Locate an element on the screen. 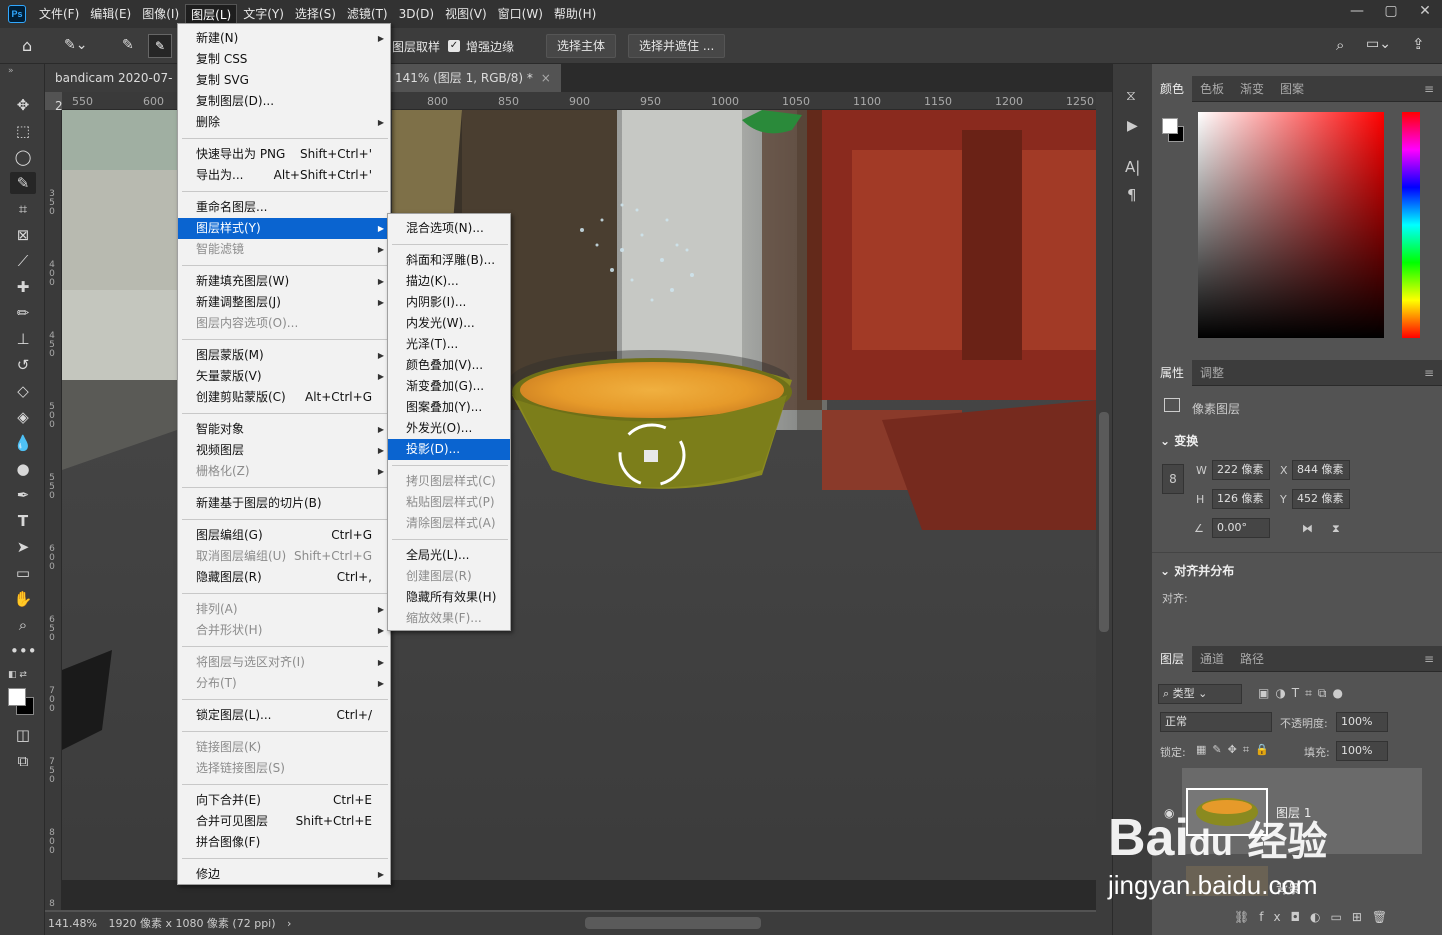 The image size is (1442, 935). vertical-scrollbar is located at coordinates (1104, 502).